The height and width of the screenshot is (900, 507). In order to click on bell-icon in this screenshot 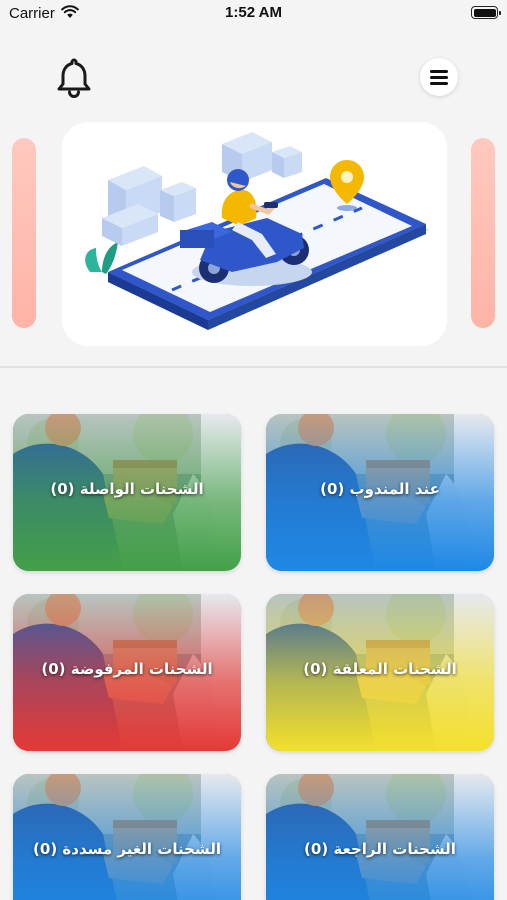, I will do `click(74, 78)`.